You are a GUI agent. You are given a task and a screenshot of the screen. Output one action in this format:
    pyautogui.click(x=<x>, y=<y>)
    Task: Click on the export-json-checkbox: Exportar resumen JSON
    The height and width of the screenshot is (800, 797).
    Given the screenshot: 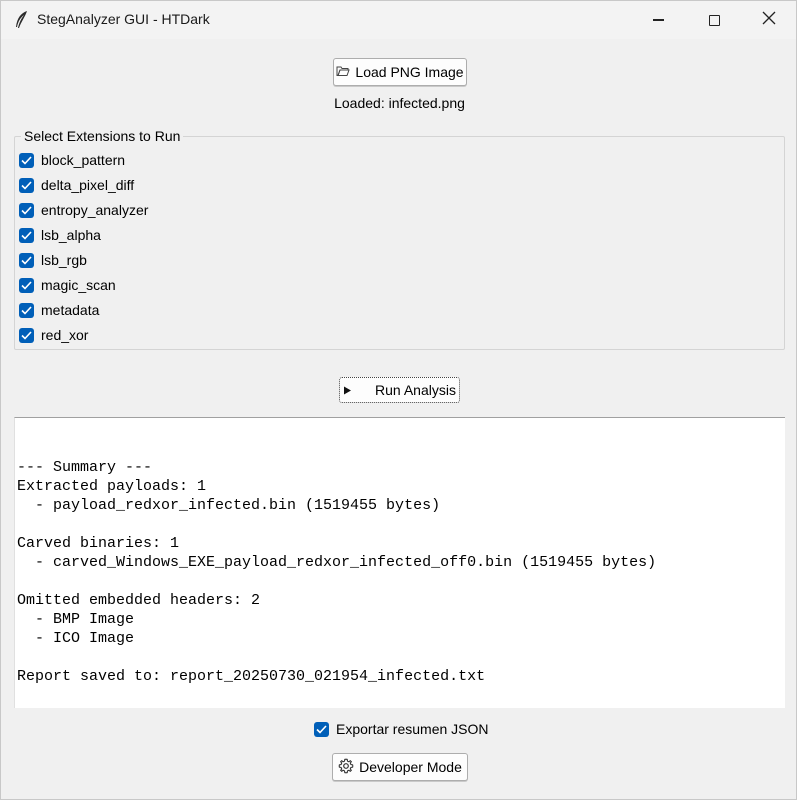 What is the action you would take?
    pyautogui.click(x=401, y=729)
    